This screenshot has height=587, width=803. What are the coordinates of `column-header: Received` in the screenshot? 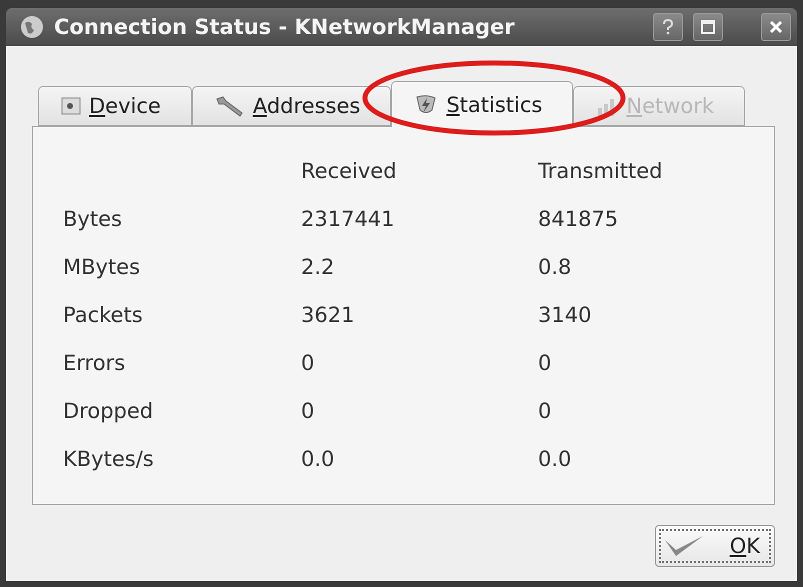 It's located at (349, 171).